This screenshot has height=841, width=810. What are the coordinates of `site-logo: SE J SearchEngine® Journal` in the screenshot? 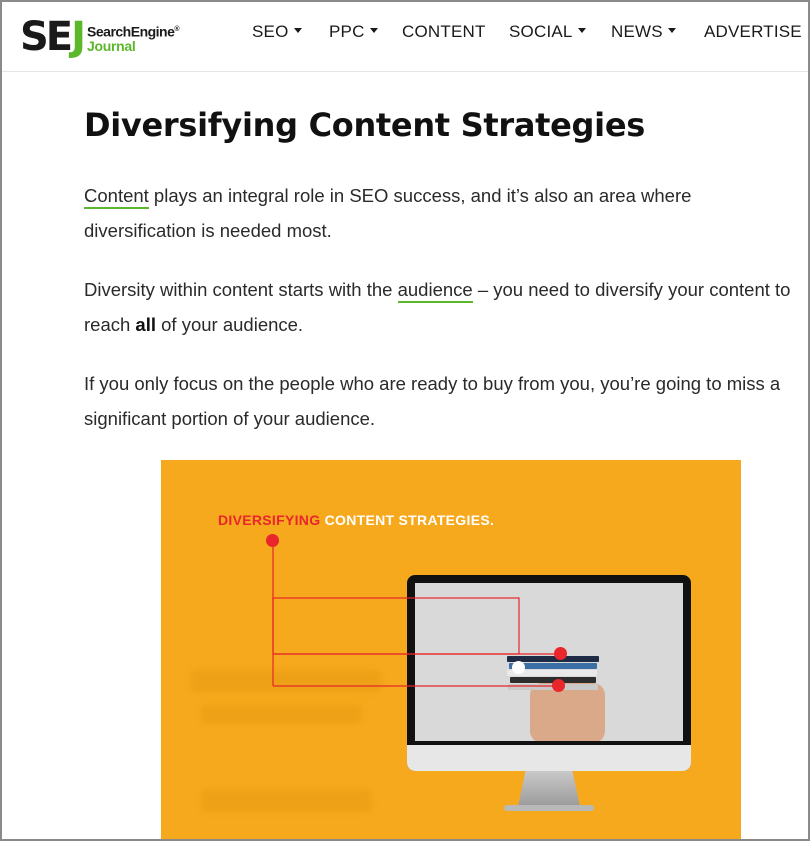 It's located at (100, 37).